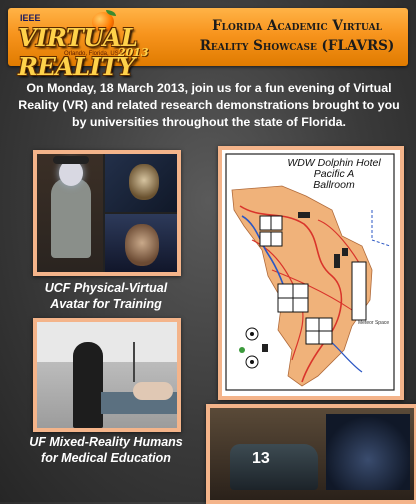 The image size is (416, 504). Describe the element at coordinates (107, 375) in the screenshot. I see `photo-uf-mixed-reality` at that location.